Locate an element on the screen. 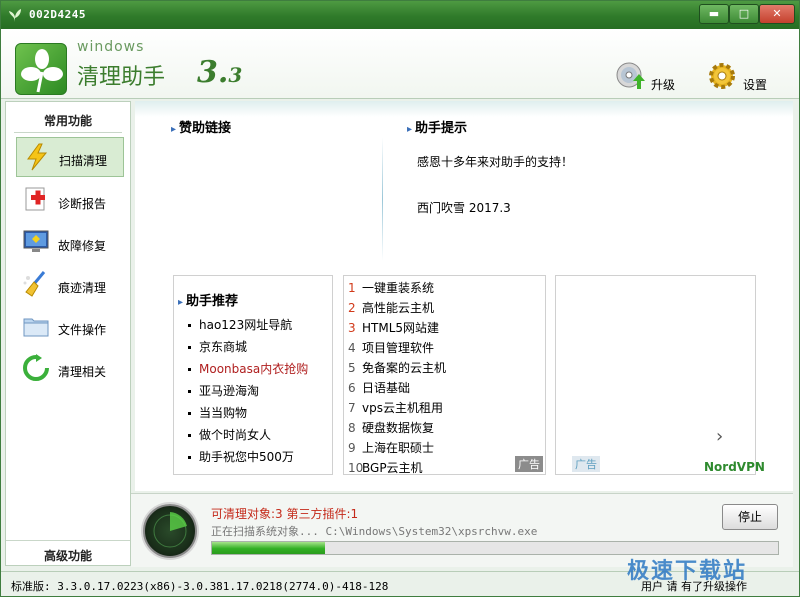  ad-list-item: 10BGP云主机 is located at coordinates (385, 467).